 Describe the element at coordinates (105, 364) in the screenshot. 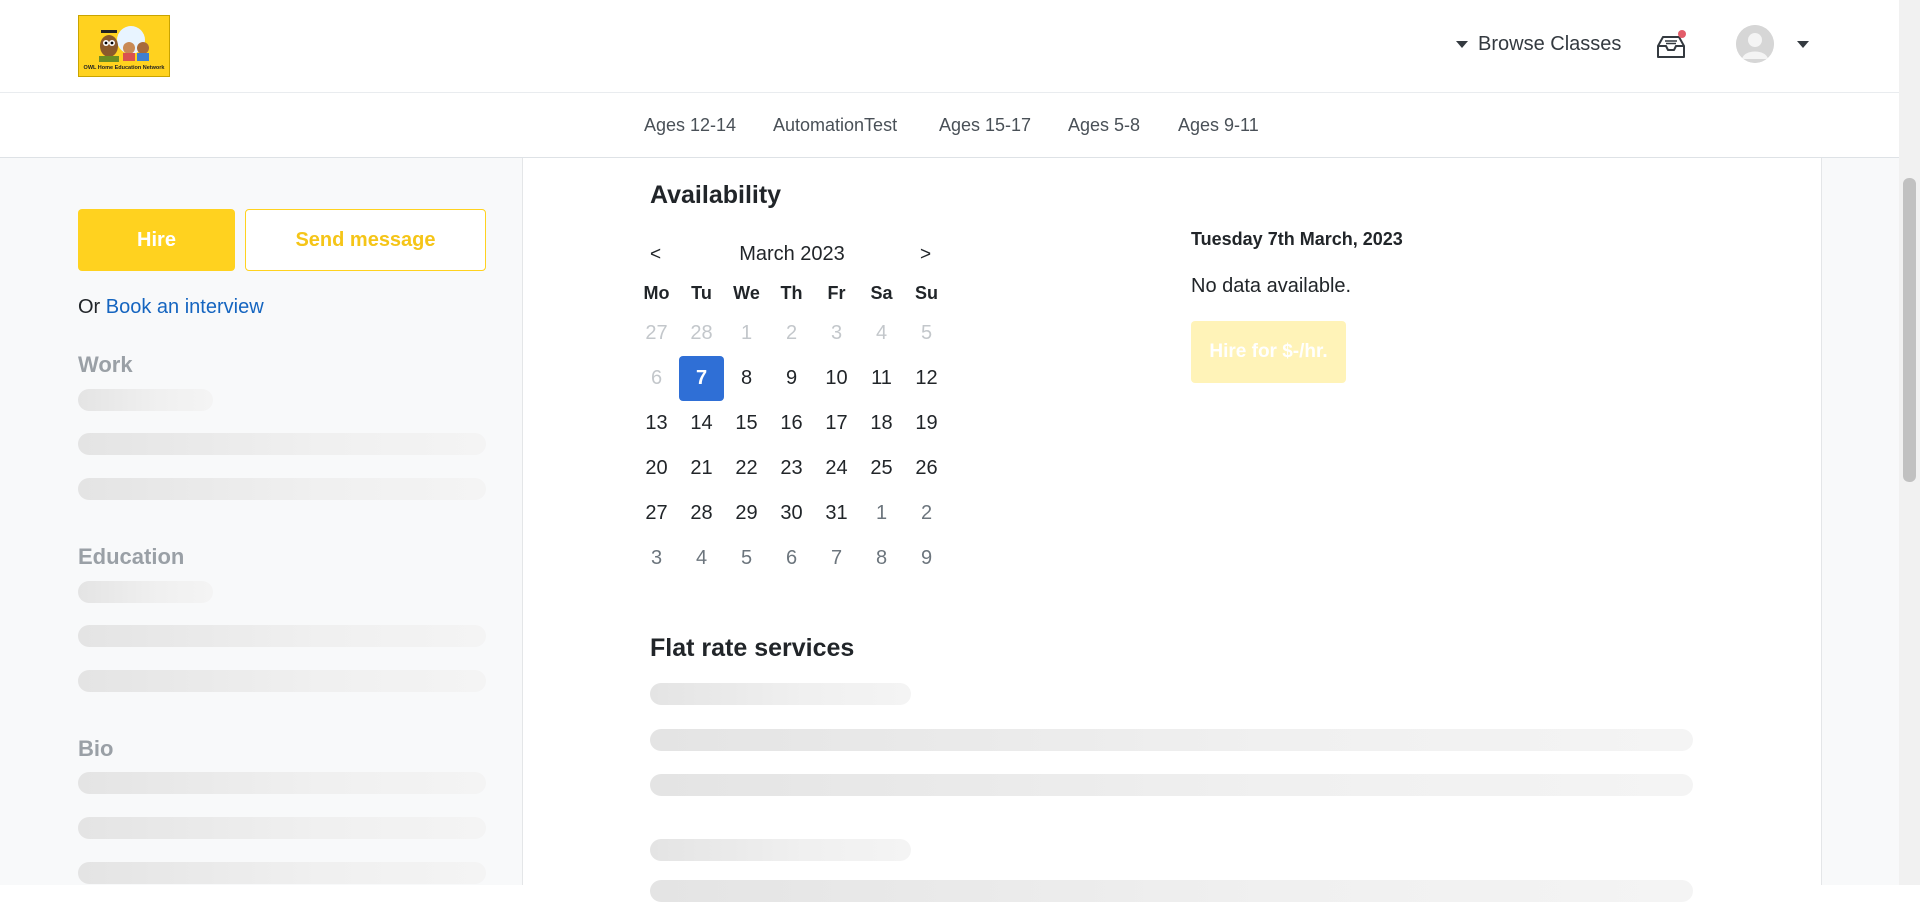

I see `work-heading: Work` at that location.